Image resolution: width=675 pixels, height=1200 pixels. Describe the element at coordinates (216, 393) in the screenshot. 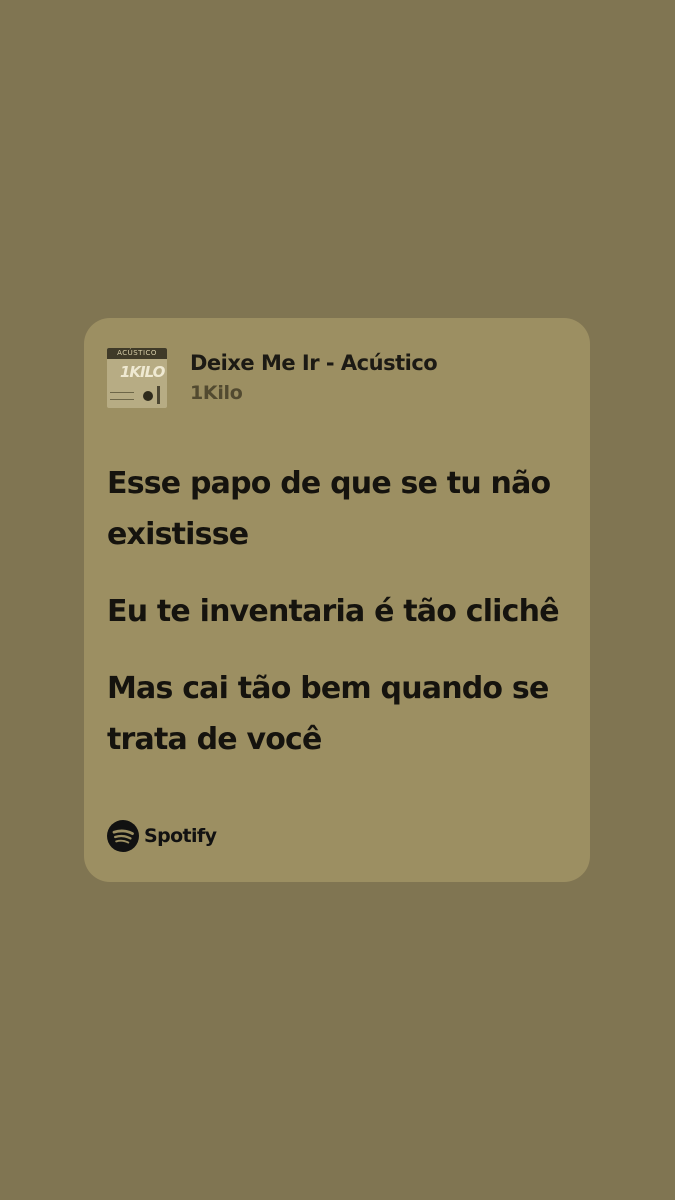

I see `artist-name: 1Kilo` at that location.